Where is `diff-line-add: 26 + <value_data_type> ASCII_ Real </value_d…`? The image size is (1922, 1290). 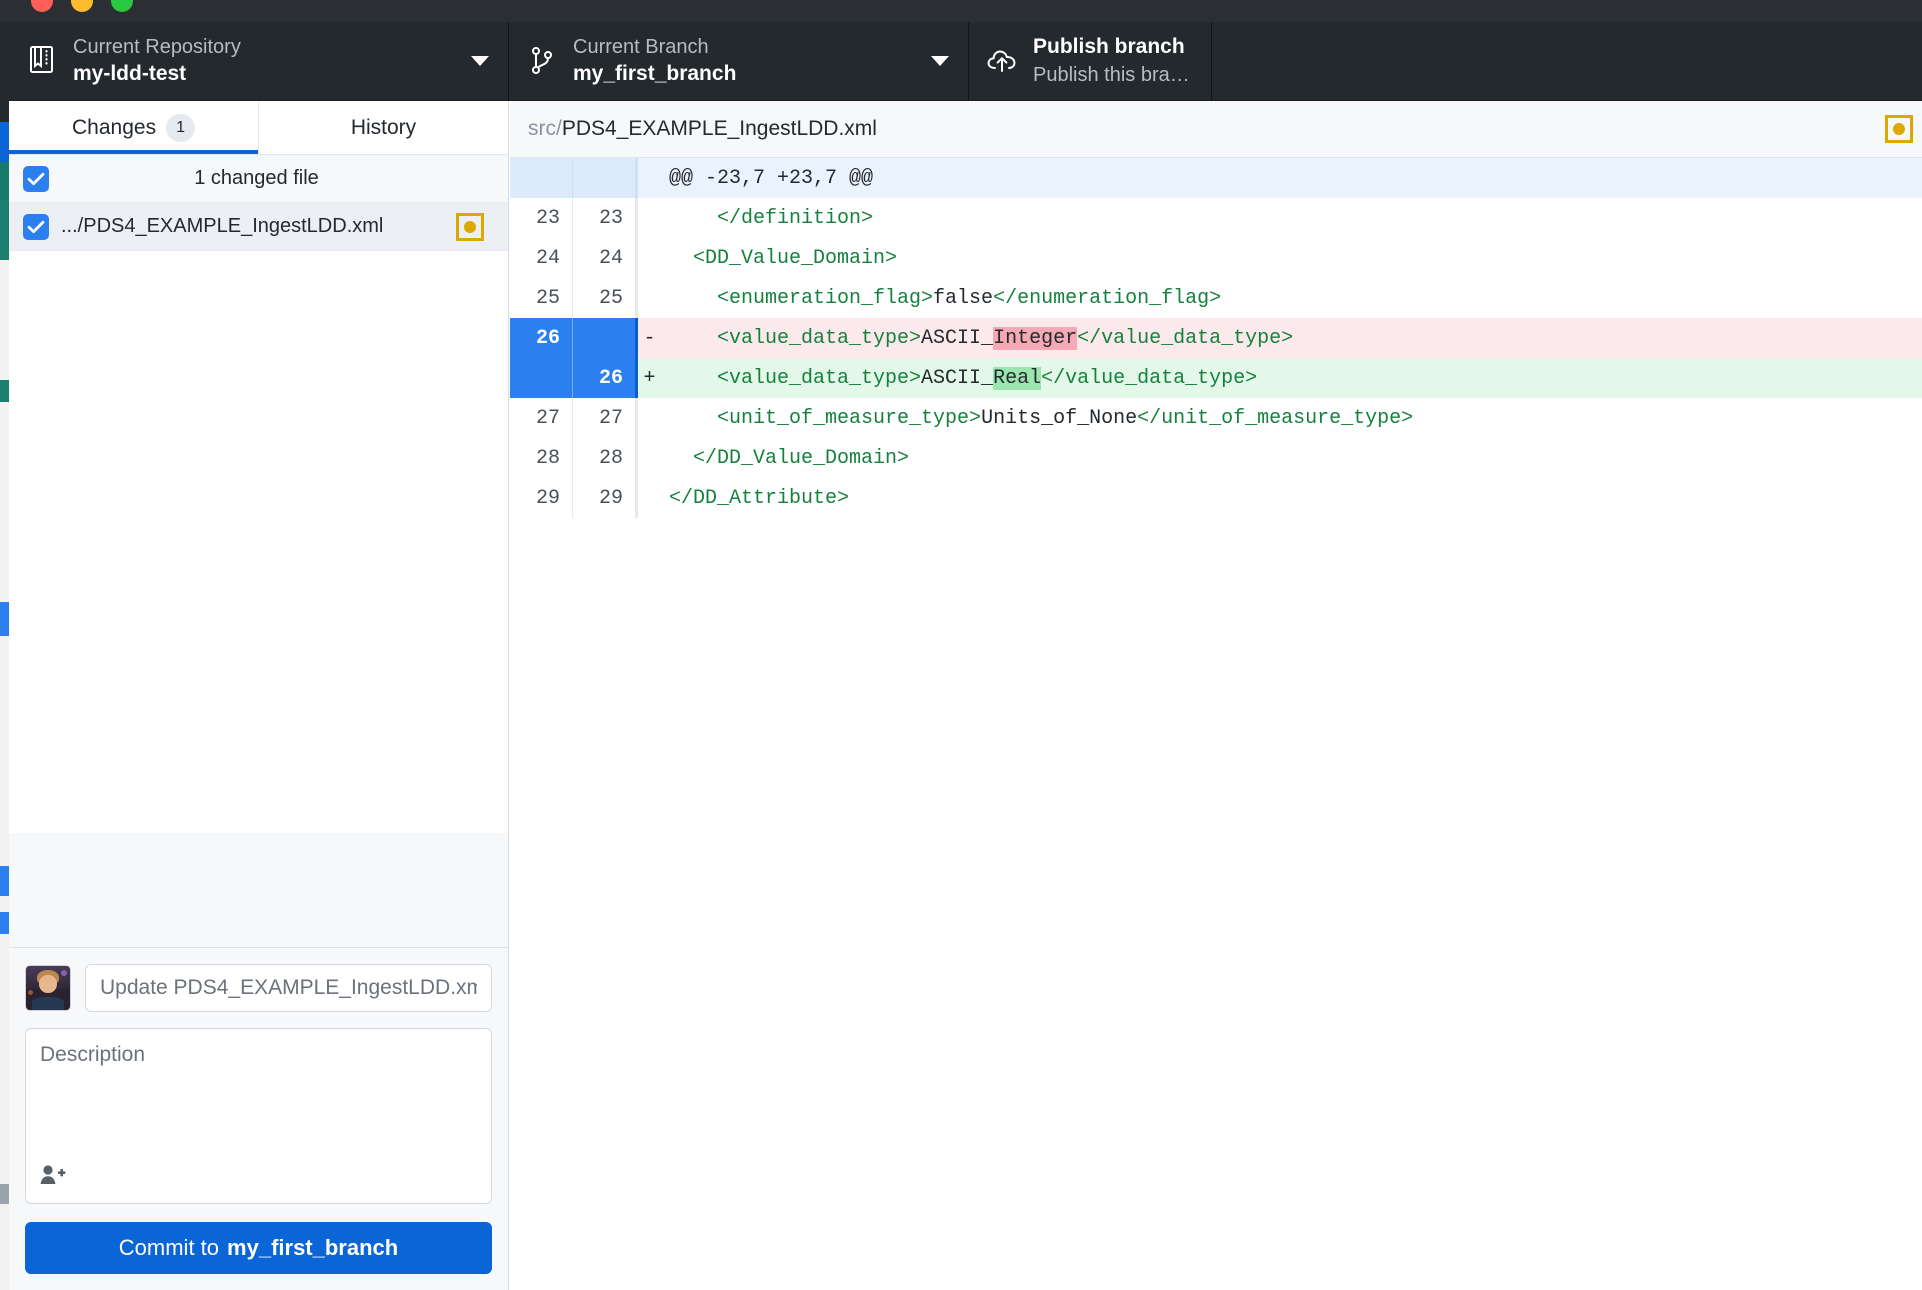 diff-line-add: 26 + <value_data_type> ASCII_ Real </value_d… is located at coordinates (1216, 378).